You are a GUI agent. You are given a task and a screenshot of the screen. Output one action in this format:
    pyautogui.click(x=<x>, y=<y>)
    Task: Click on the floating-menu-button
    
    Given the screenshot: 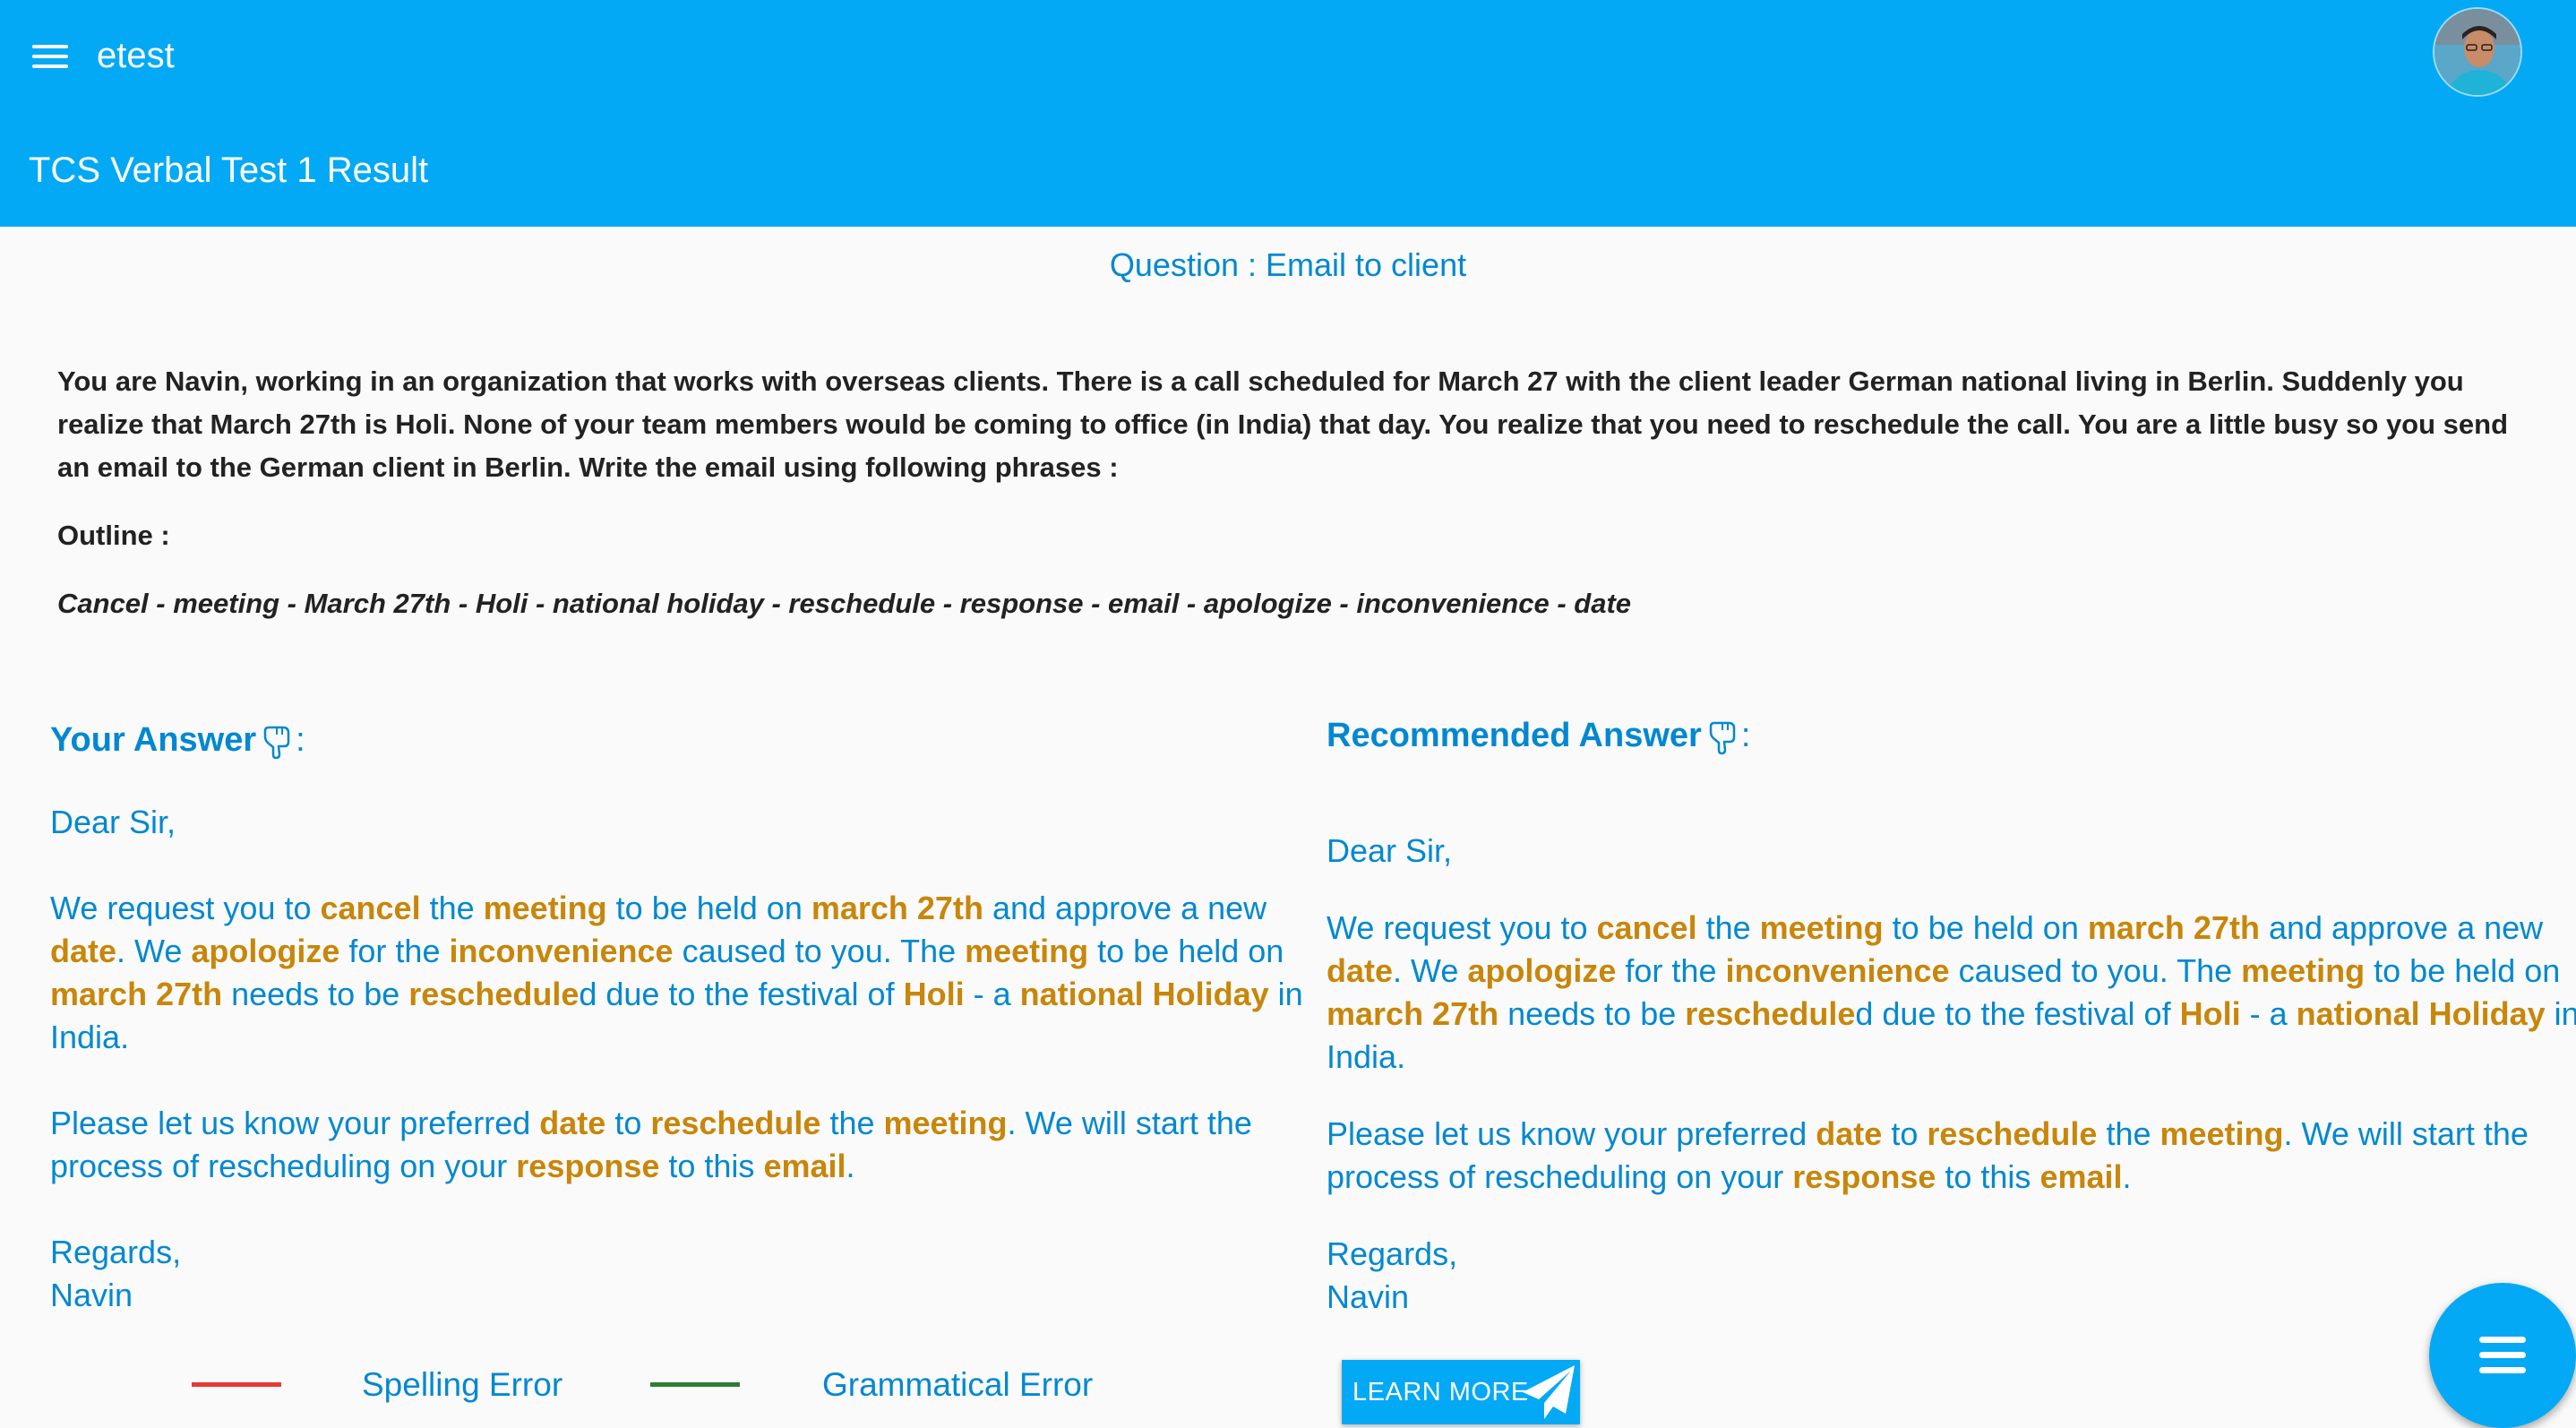 What is the action you would take?
    pyautogui.click(x=2502, y=1355)
    